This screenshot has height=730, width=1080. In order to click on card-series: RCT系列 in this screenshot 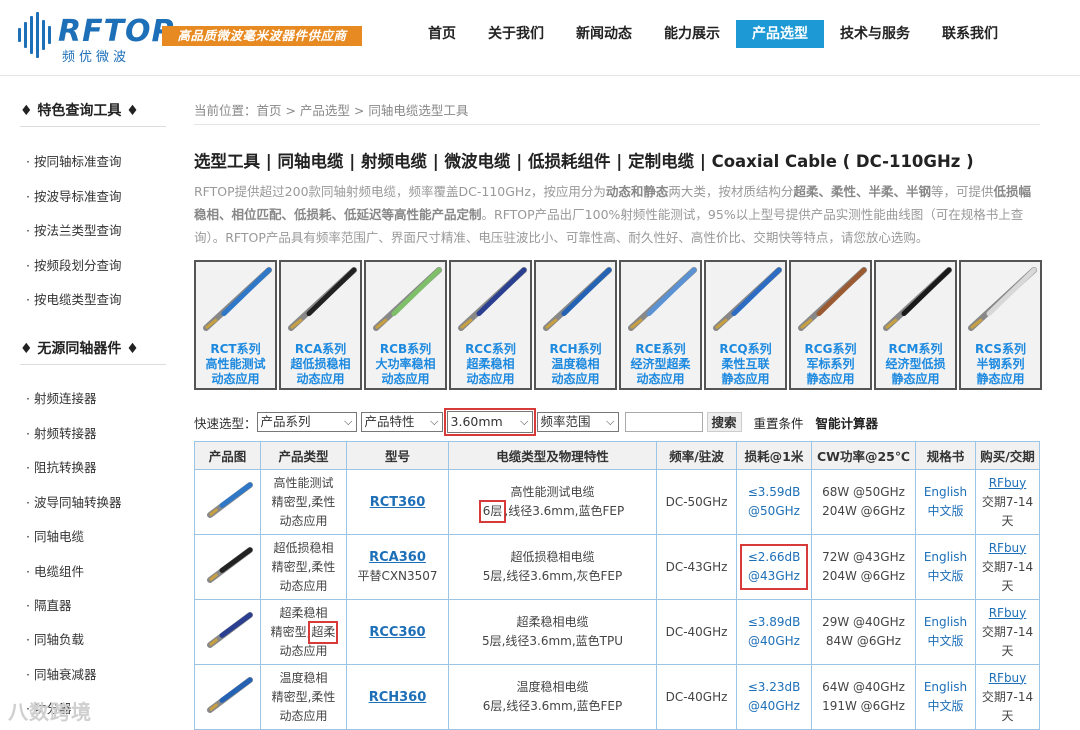, I will do `click(235, 349)`.